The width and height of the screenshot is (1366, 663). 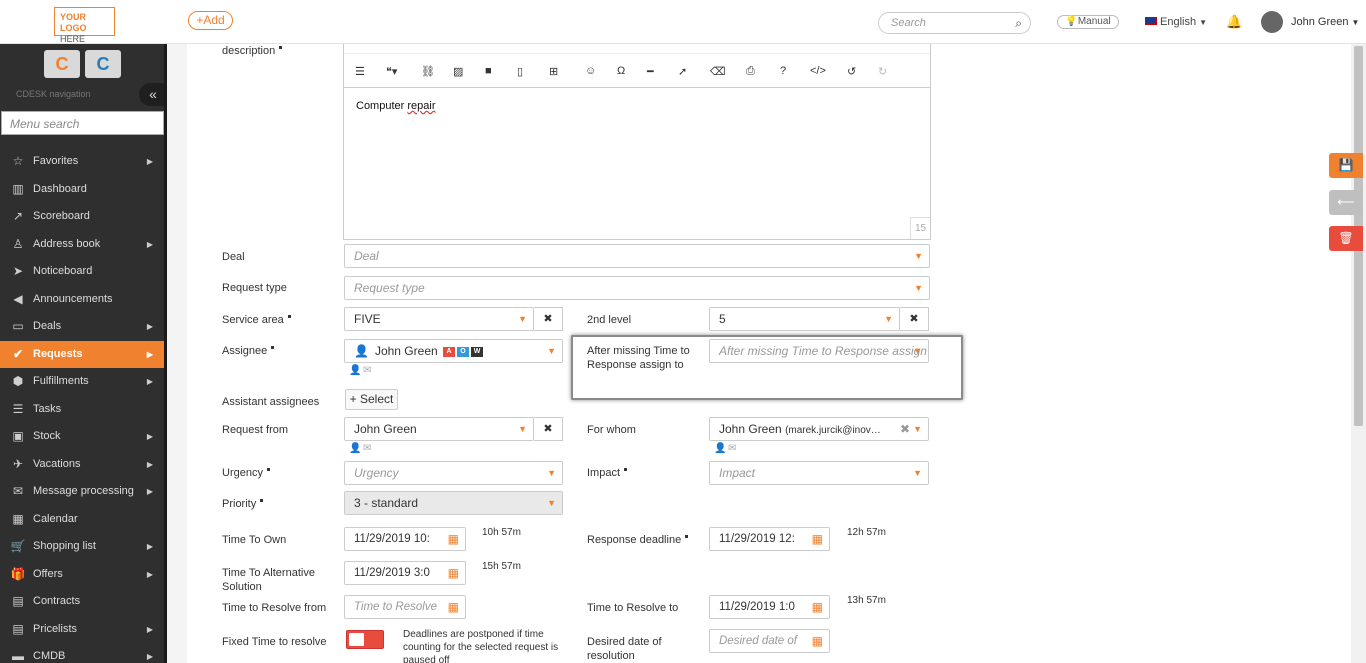 I want to click on request-from-select: John Green ▼, so click(x=439, y=429).